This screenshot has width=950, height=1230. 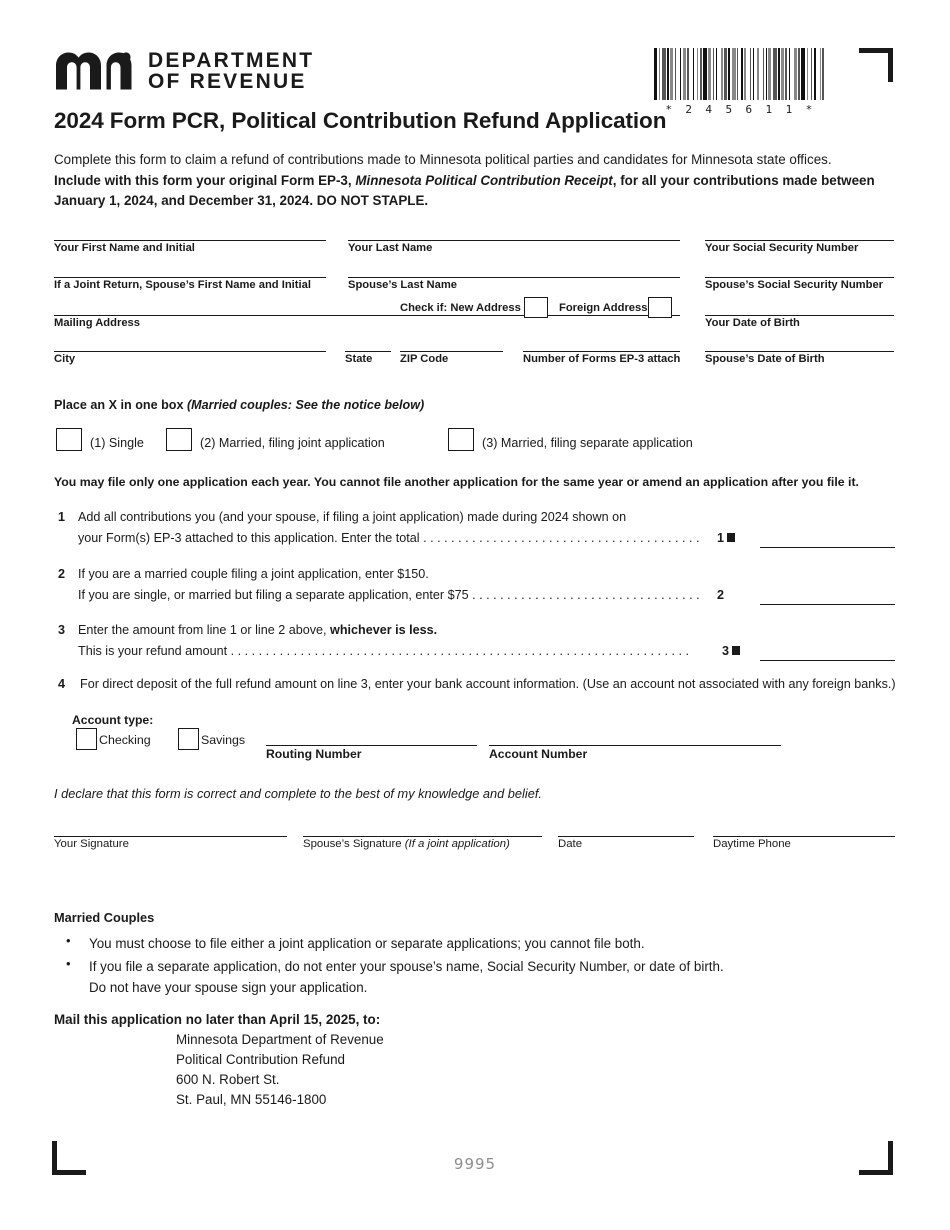 What do you see at coordinates (223, 740) in the screenshot?
I see `savings-label: Savings` at bounding box center [223, 740].